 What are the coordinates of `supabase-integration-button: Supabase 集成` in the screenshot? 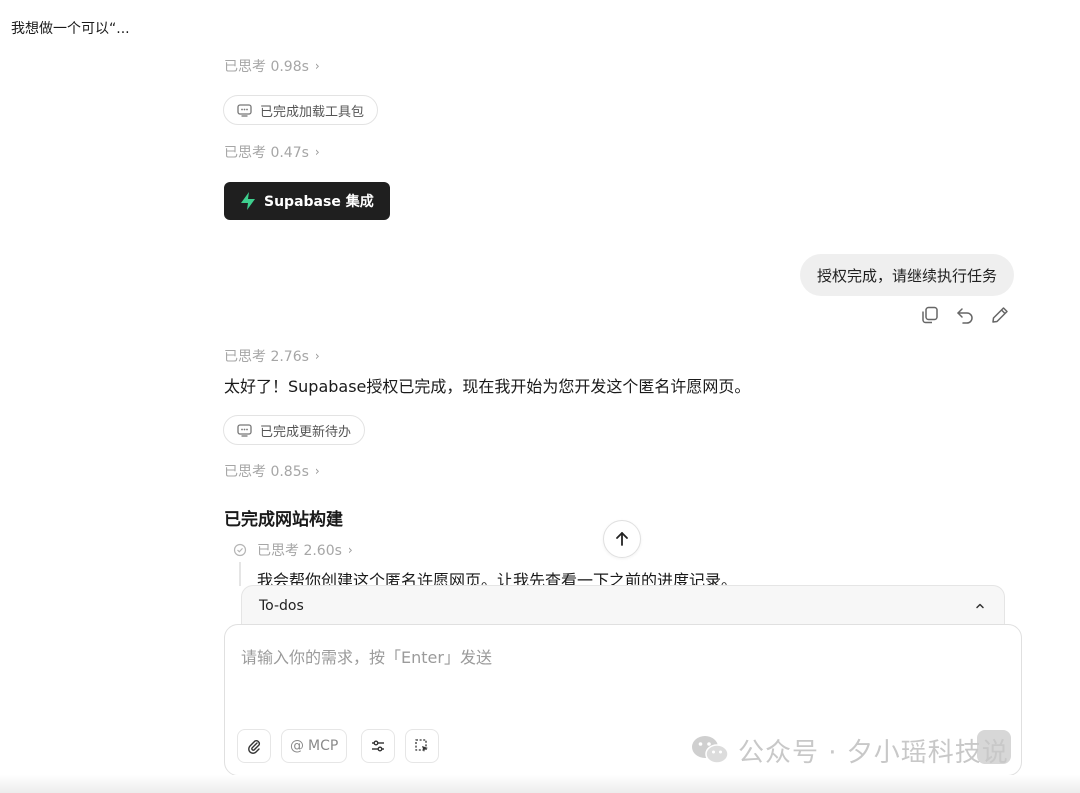 It's located at (307, 201).